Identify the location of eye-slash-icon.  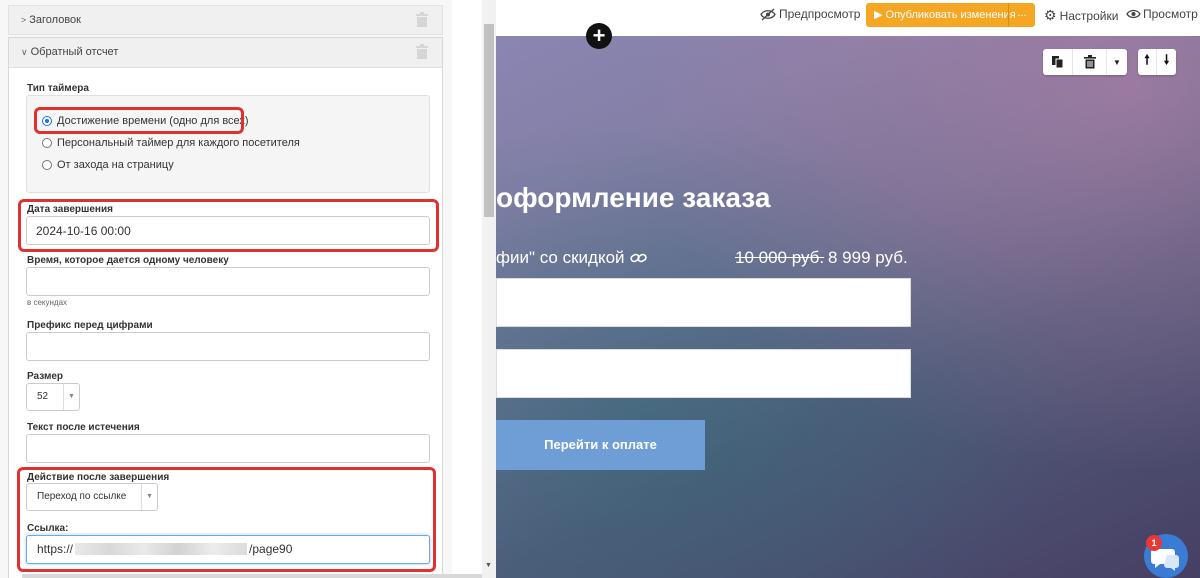
(768, 14).